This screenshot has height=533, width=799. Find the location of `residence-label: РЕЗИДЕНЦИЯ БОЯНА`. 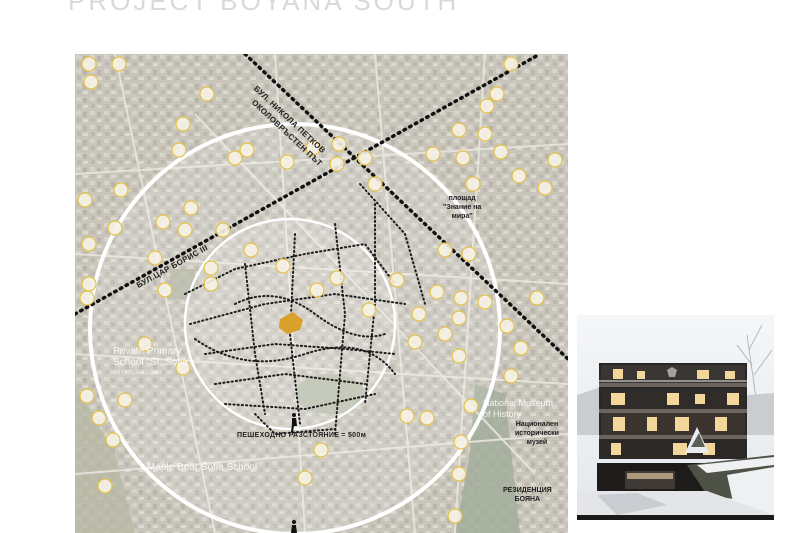

residence-label: РЕЗИДЕНЦИЯ БОЯНА is located at coordinates (527, 495).